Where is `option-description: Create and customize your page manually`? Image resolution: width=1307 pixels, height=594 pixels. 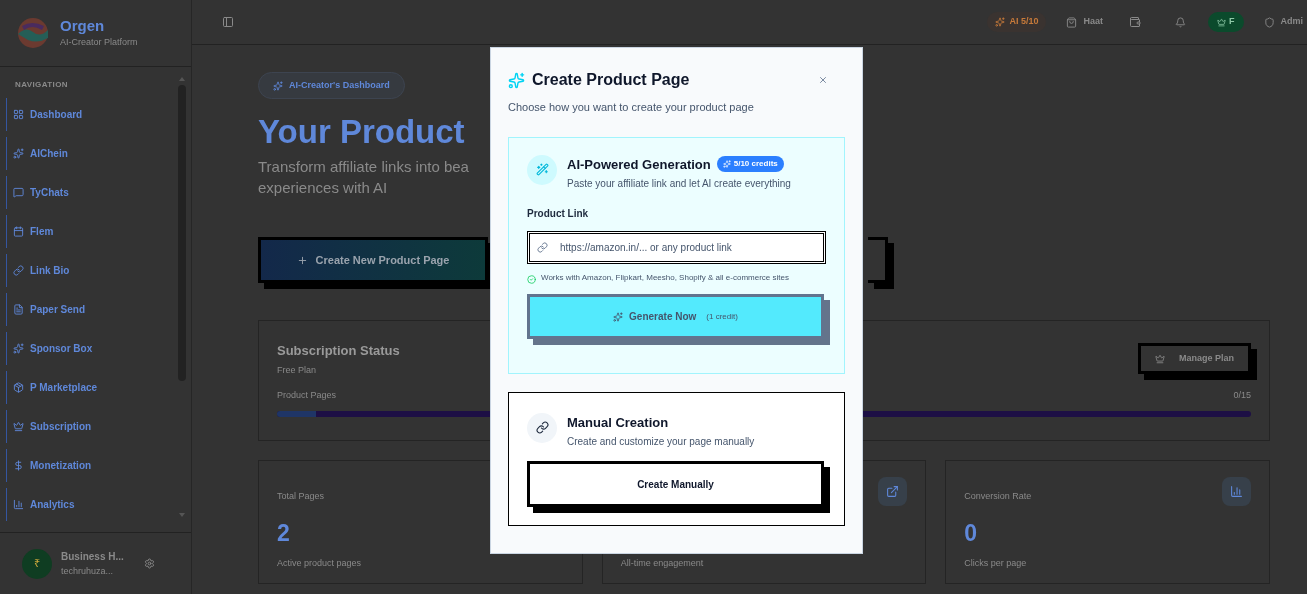
option-description: Create and customize your page manually is located at coordinates (661, 442).